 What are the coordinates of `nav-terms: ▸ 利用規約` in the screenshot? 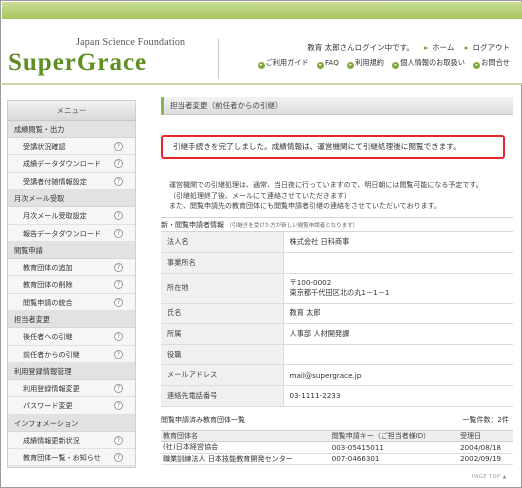 It's located at (365, 63).